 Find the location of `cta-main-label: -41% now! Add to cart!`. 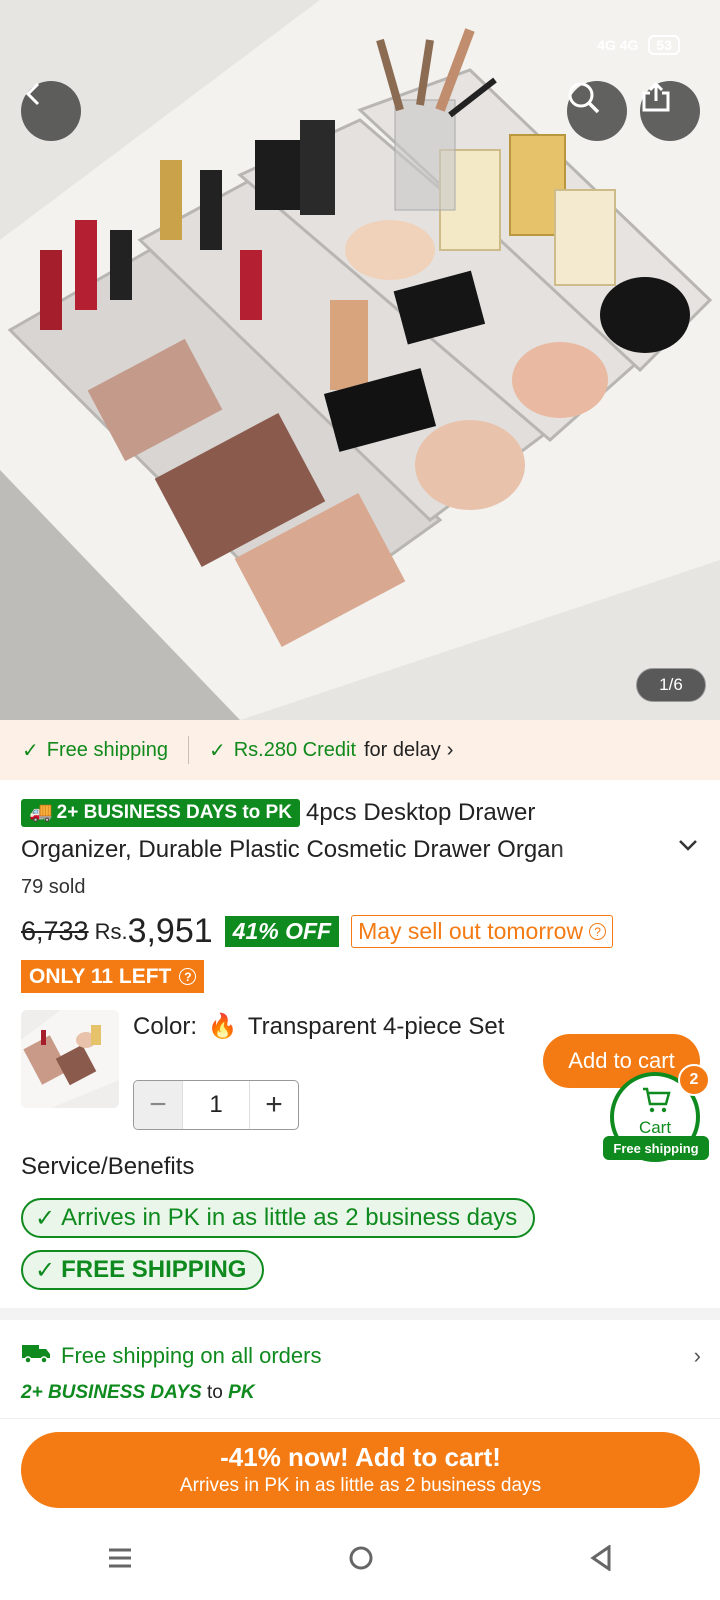

cta-main-label: -41% now! Add to cart! is located at coordinates (360, 1457).